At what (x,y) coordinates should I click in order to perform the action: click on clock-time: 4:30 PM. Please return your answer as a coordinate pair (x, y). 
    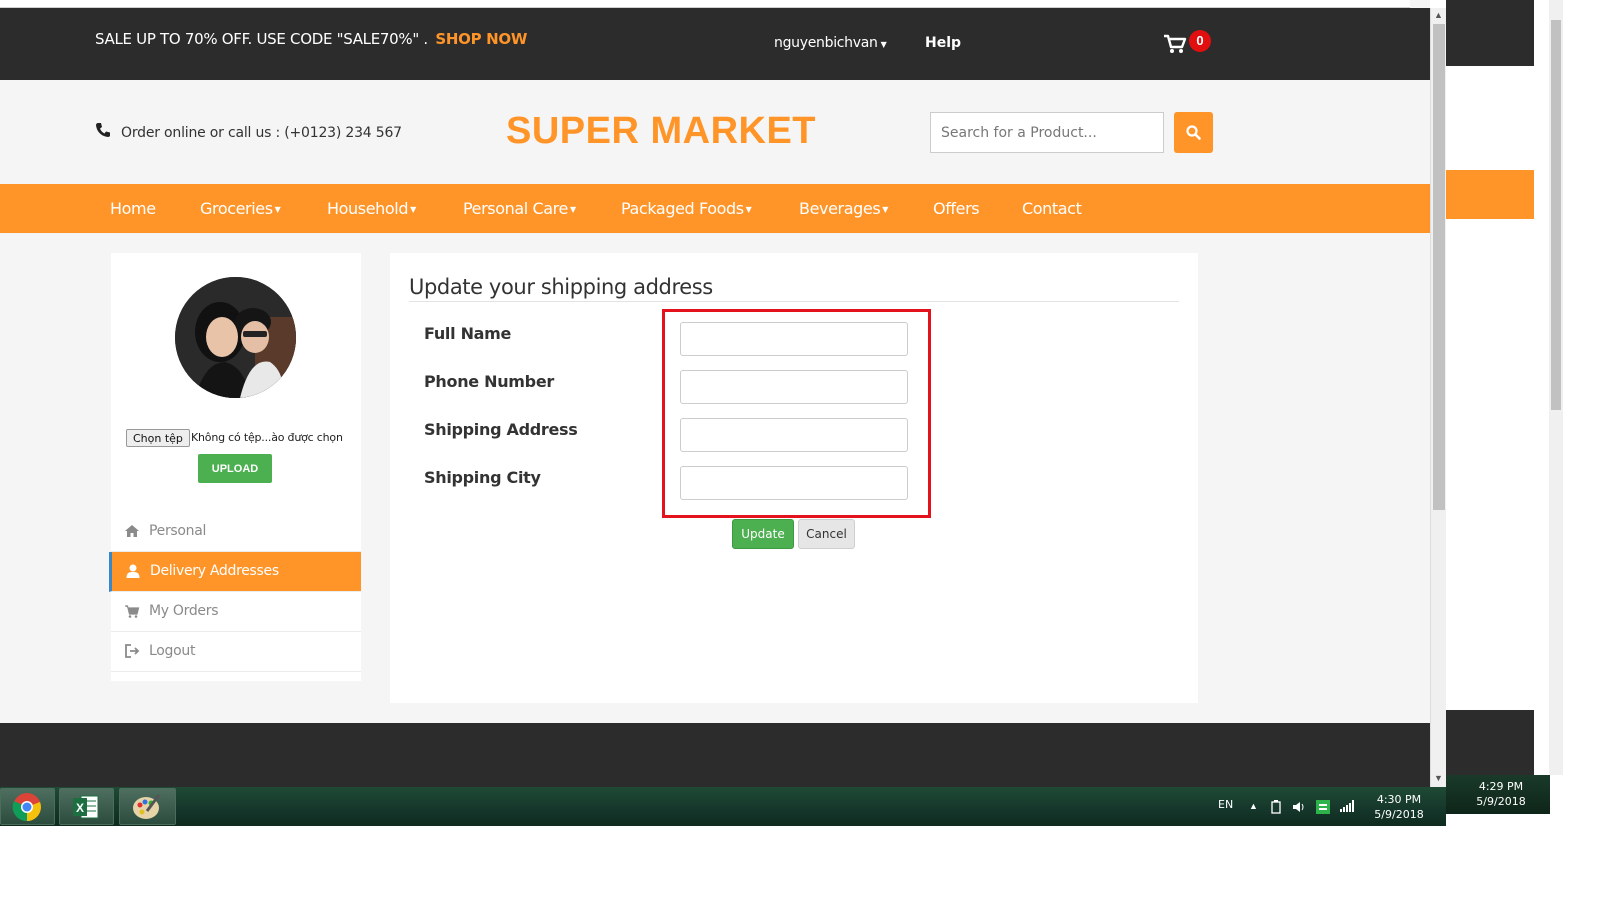
    Looking at the image, I should click on (1399, 799).